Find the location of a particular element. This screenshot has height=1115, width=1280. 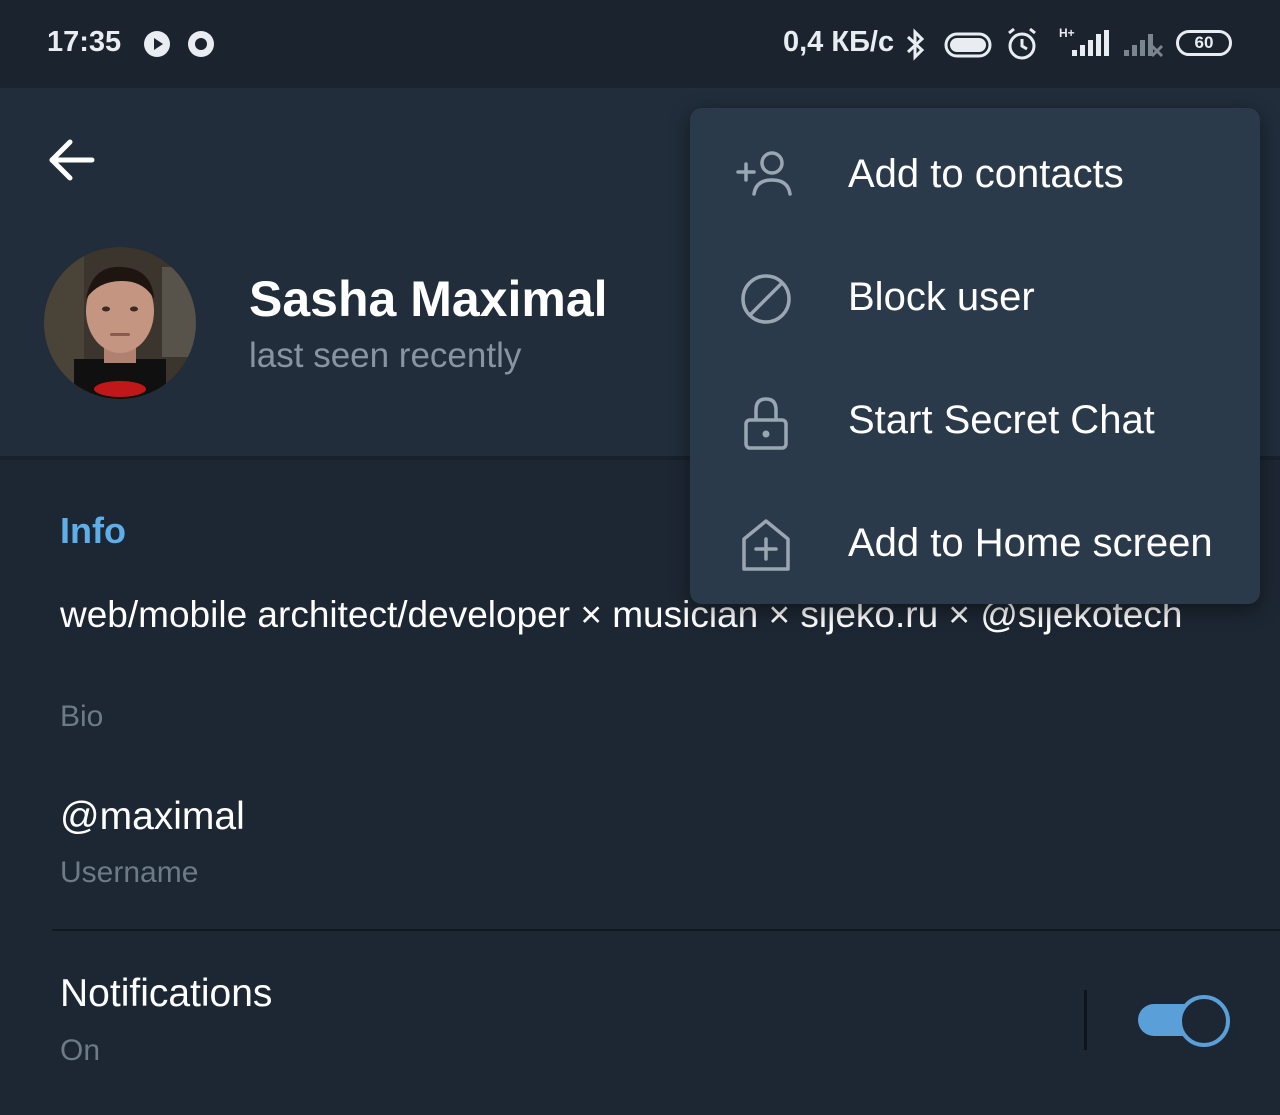

profile-photo is located at coordinates (120, 323).